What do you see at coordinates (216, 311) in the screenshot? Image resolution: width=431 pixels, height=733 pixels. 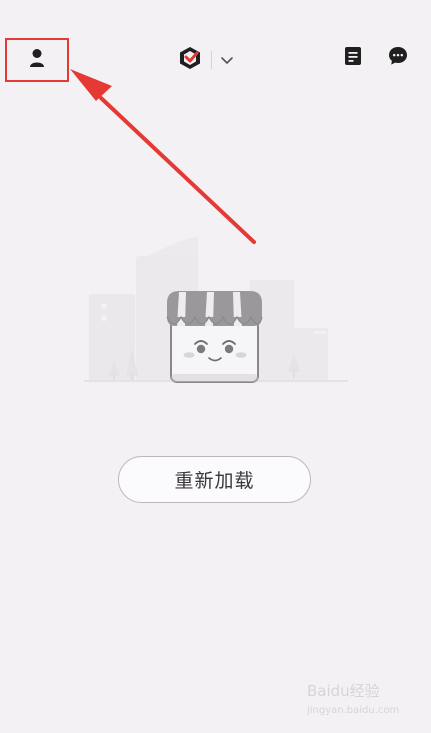 I see `empty-state-illustration` at bounding box center [216, 311].